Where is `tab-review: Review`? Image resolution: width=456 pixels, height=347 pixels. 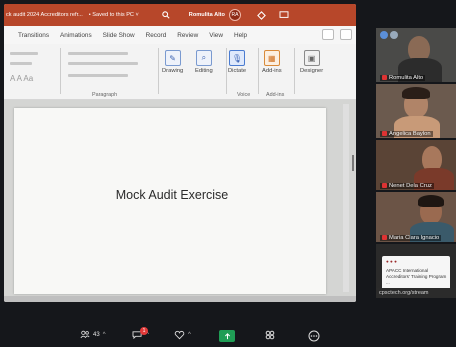
tab-review: Review is located at coordinates (193, 35).